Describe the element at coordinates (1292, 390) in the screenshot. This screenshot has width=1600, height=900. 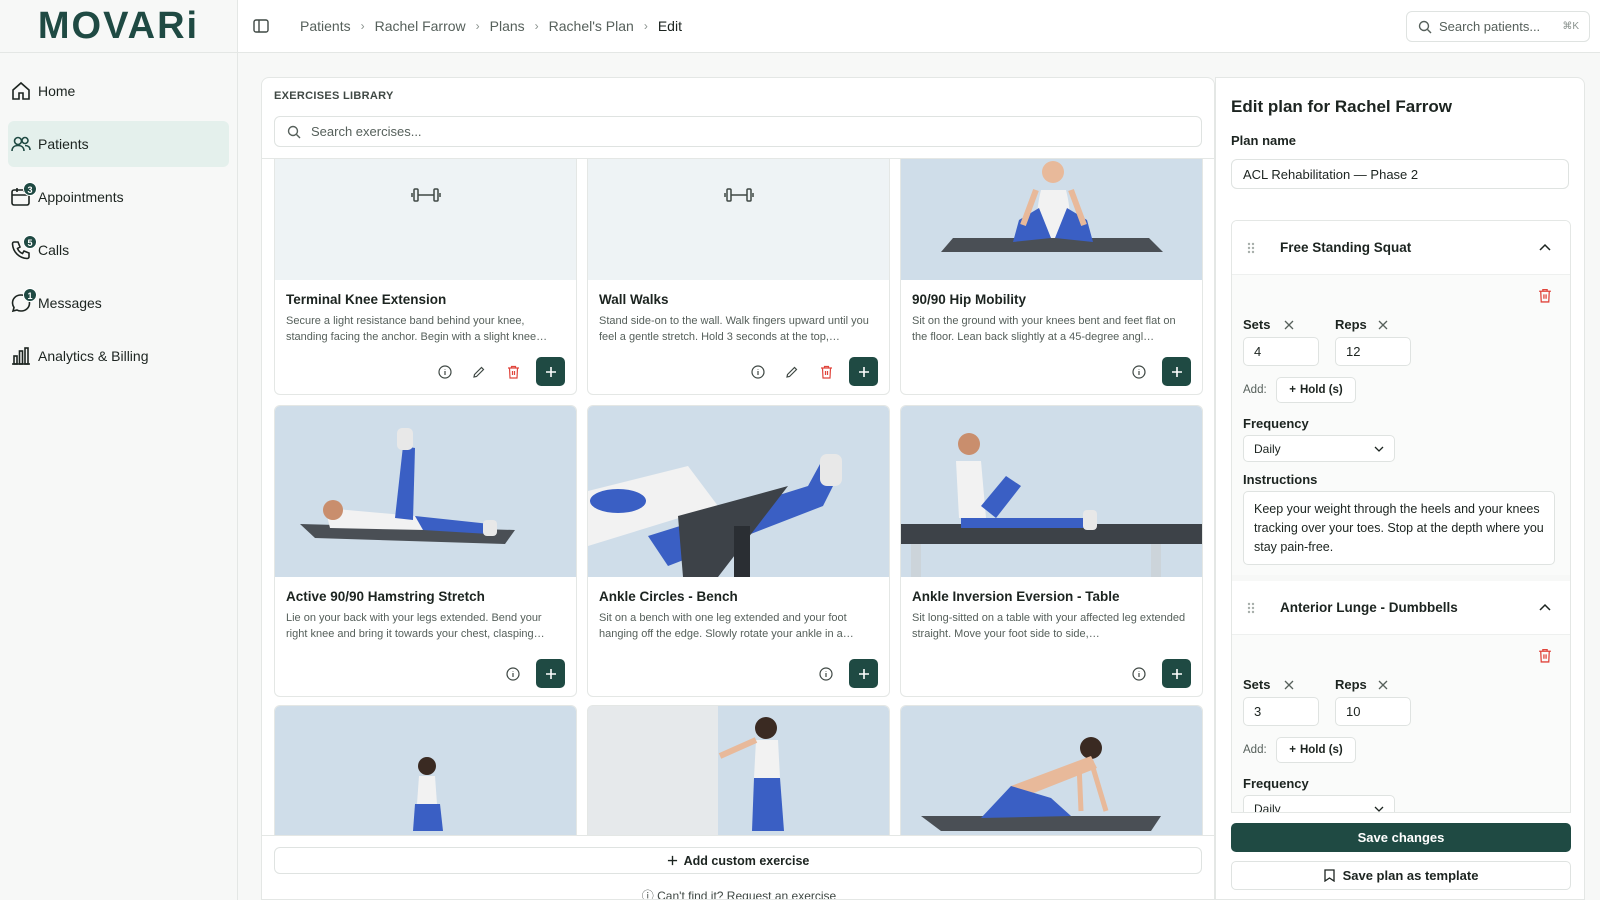
I see `plus-icon: +` at that location.